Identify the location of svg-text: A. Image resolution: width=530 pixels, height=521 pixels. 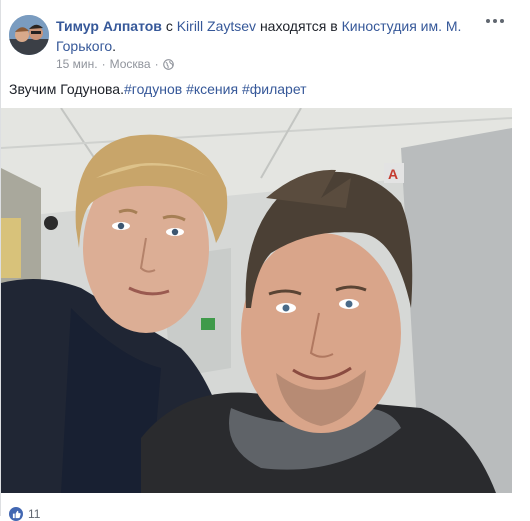
(393, 174).